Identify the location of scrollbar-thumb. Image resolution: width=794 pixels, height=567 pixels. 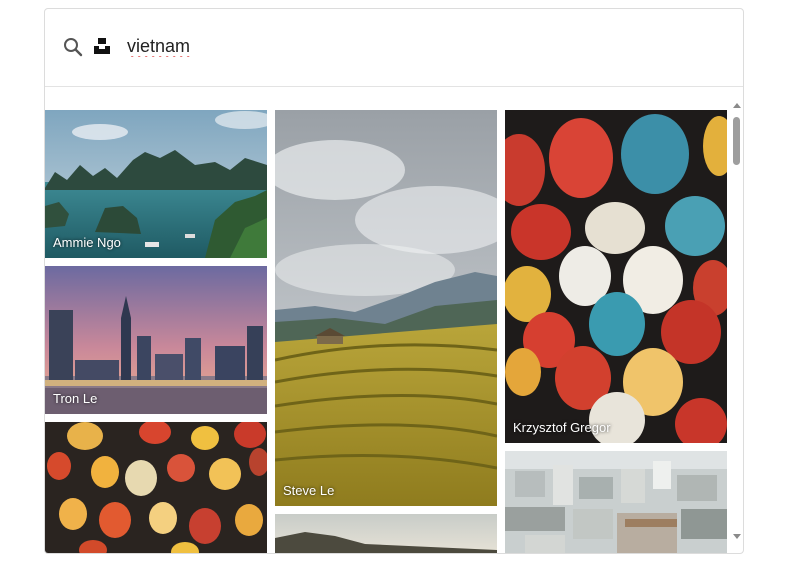
(736, 141).